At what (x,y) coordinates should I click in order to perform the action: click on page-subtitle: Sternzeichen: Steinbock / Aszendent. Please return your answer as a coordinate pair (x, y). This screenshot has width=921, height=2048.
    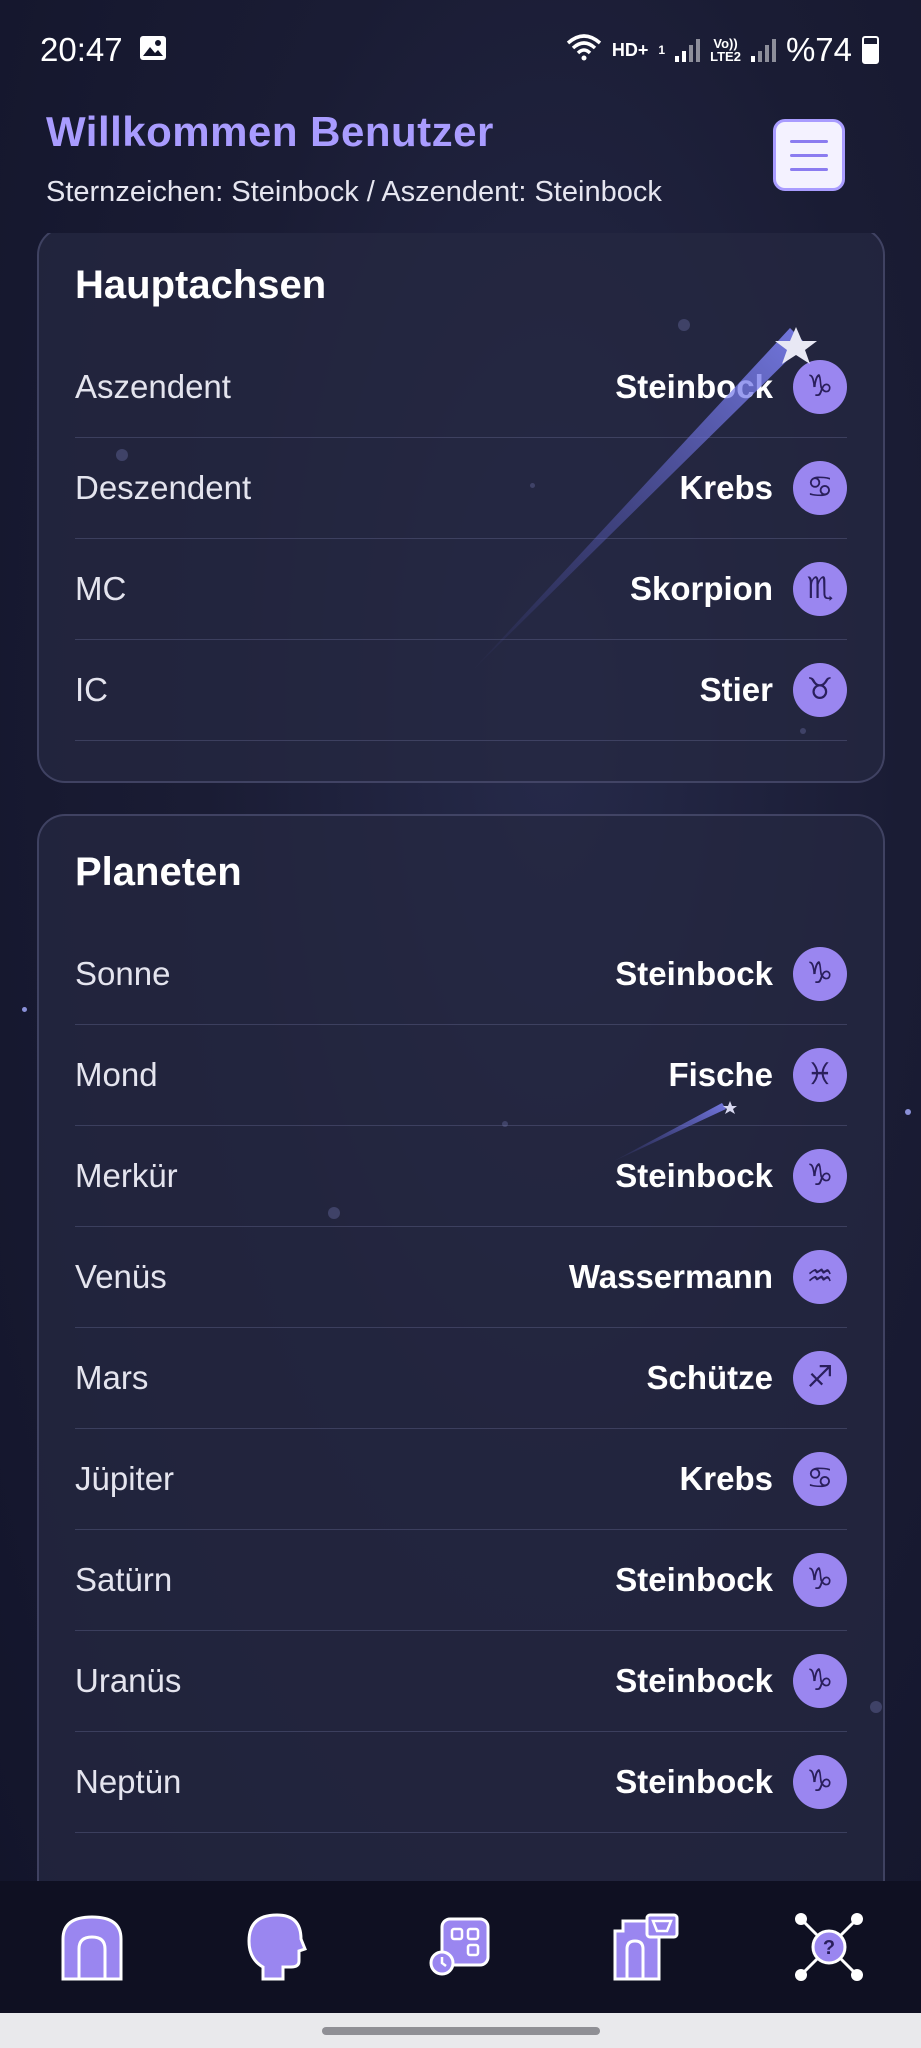
    Looking at the image, I should click on (354, 192).